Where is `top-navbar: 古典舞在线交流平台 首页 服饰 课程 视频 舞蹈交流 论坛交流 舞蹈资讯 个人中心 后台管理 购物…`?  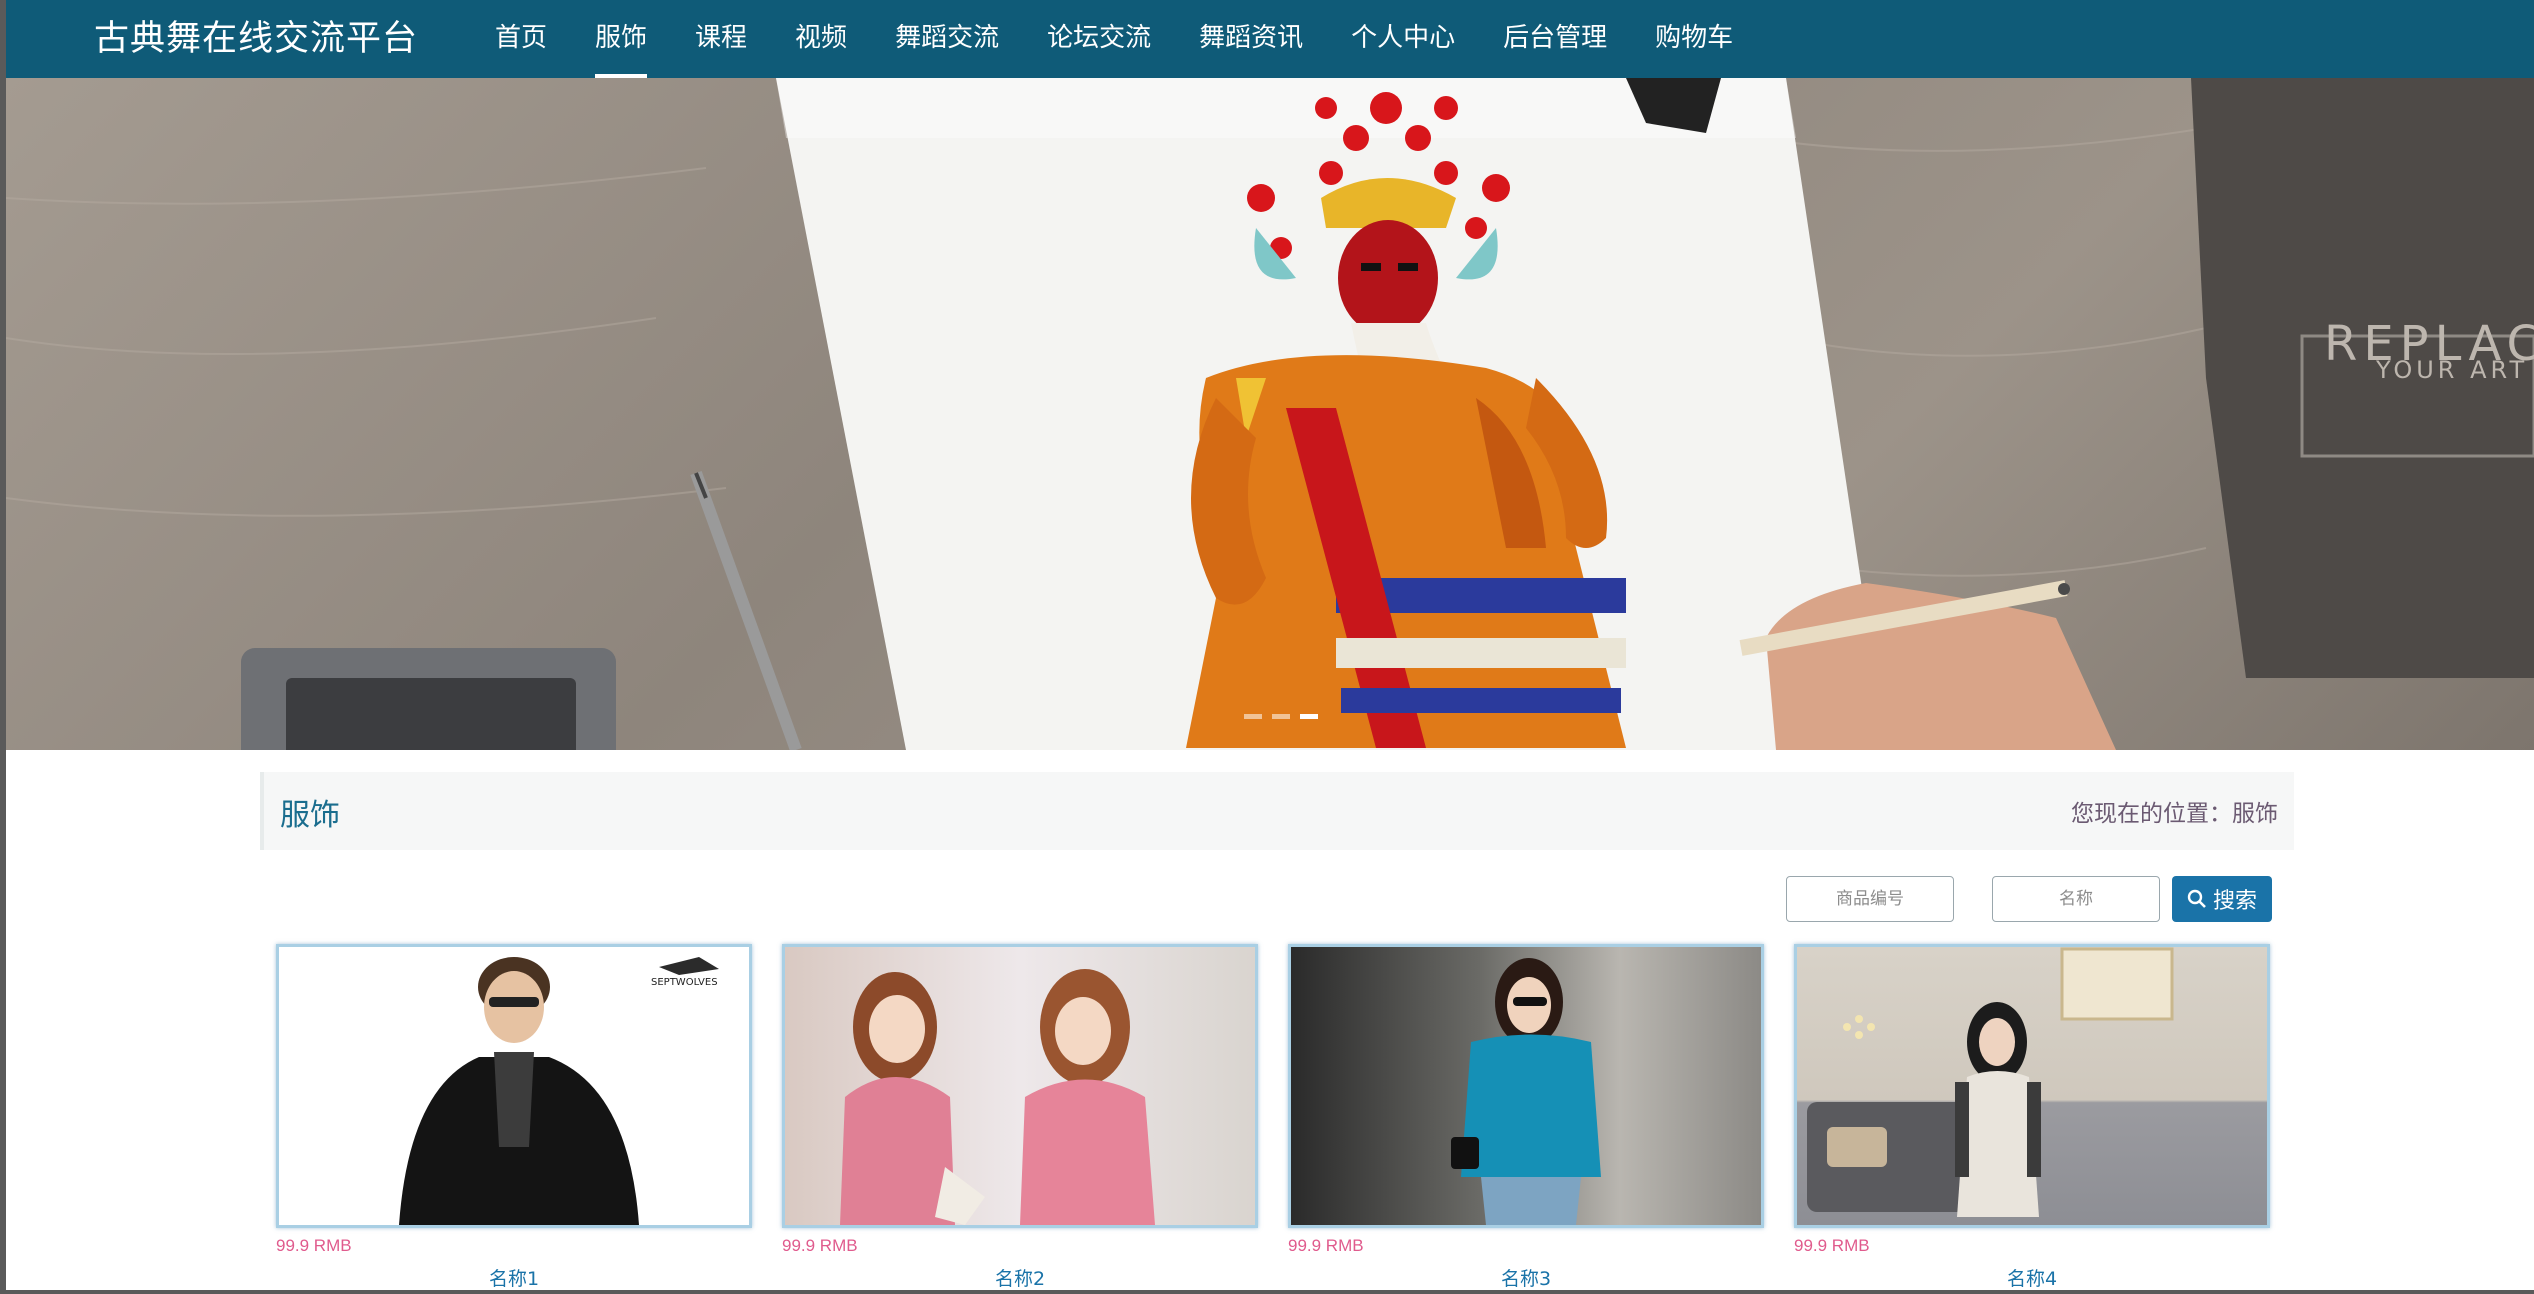
top-navbar: 古典舞在线交流平台 首页 服饰 课程 视频 舞蹈交流 论坛交流 舞蹈资讯 个人中心 后台管理 购物… is located at coordinates (1270, 39).